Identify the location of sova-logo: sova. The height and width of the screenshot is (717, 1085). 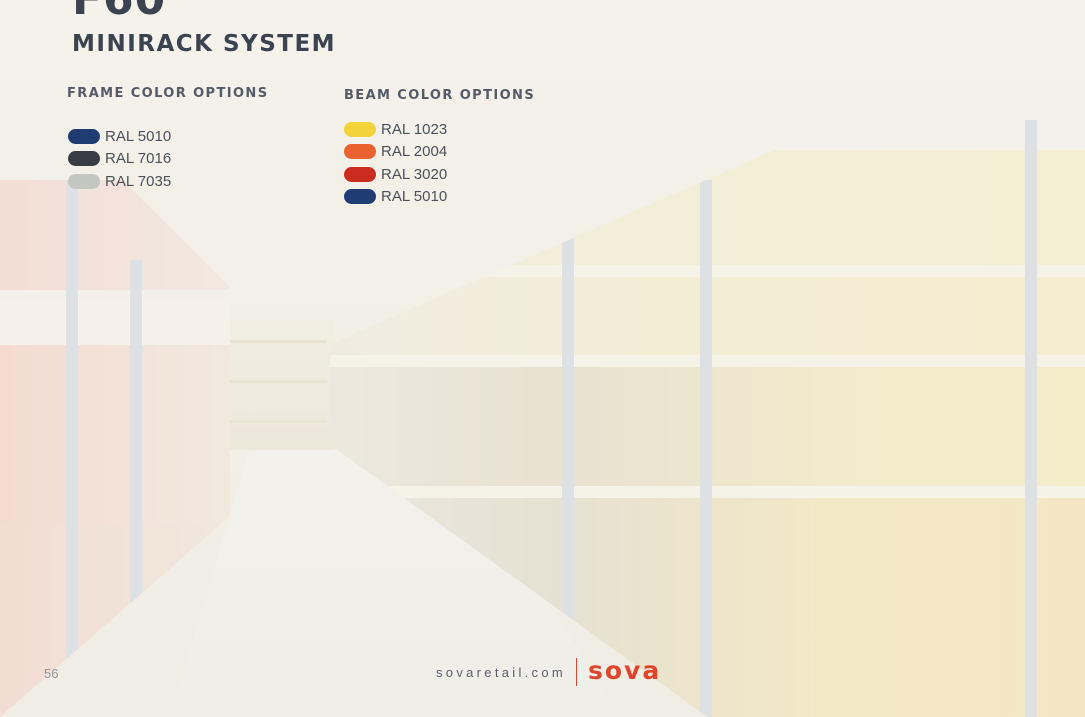
(625, 670).